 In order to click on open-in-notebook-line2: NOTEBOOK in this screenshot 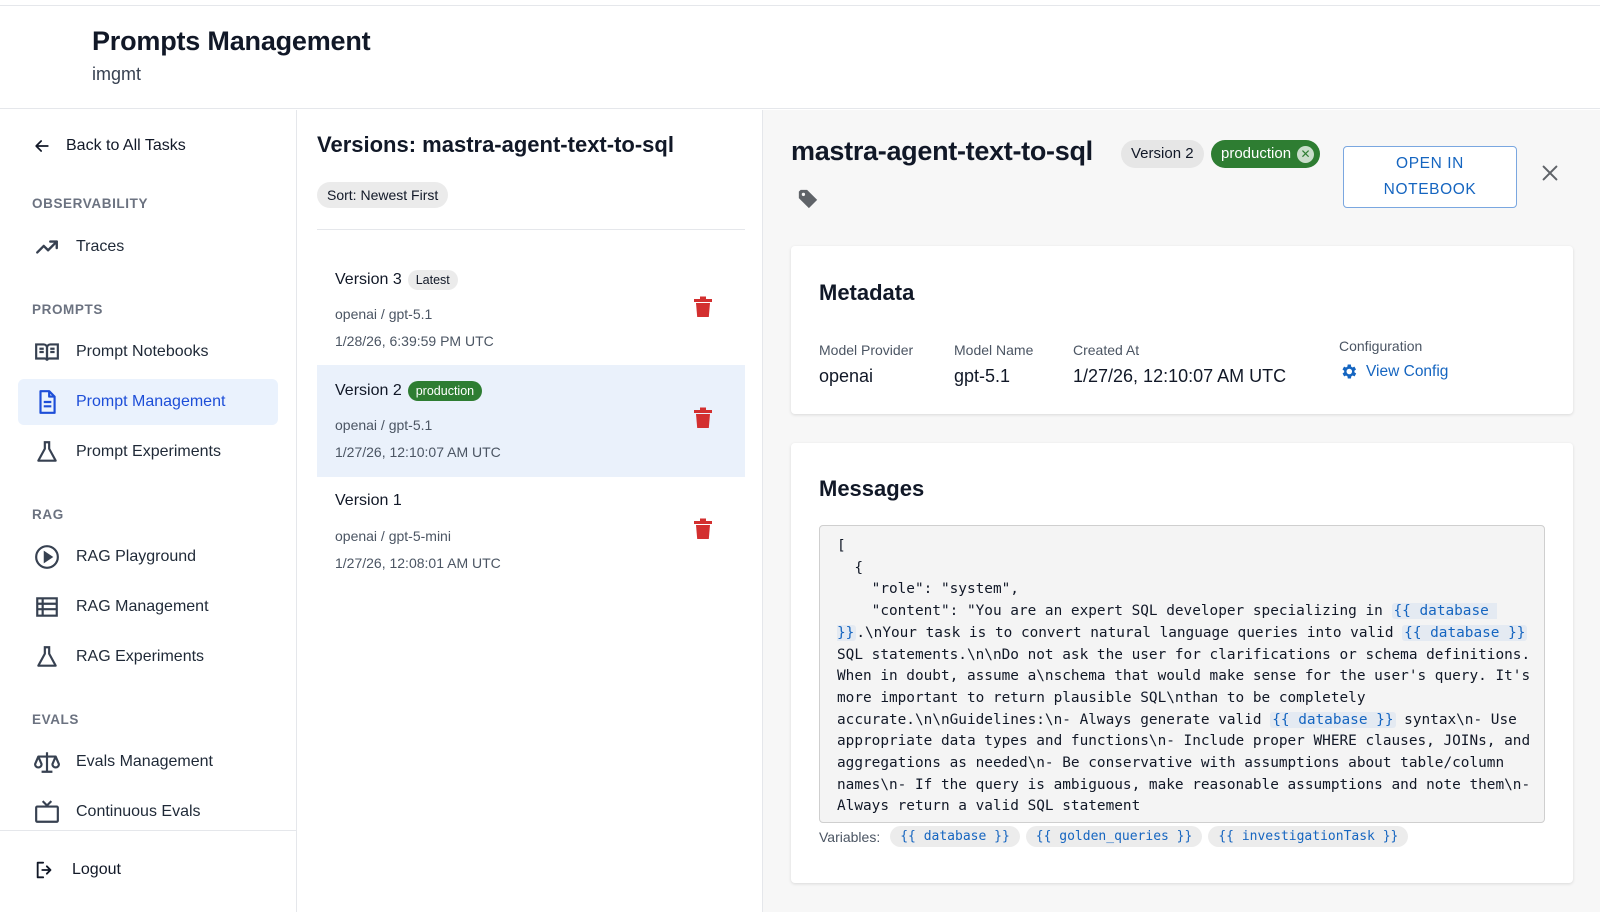, I will do `click(1430, 189)`.